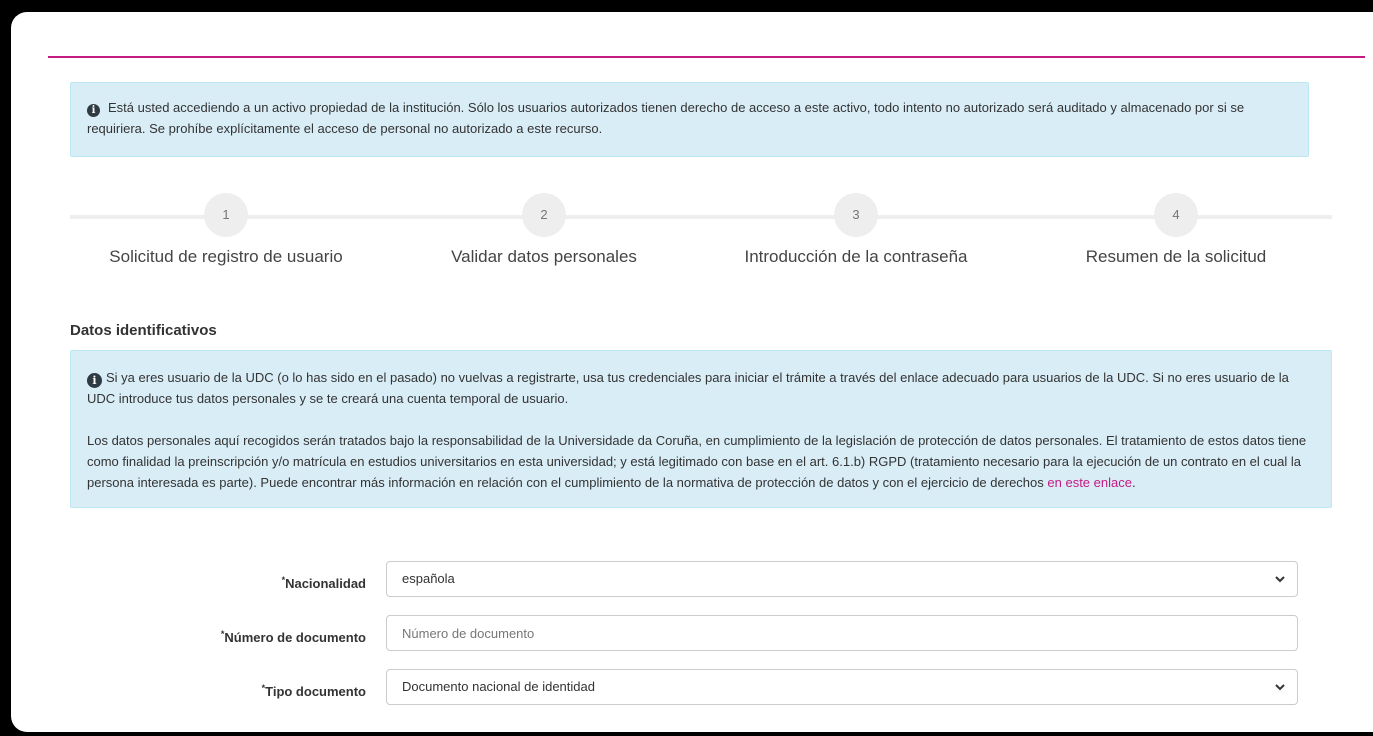 Image resolution: width=1373 pixels, height=736 pixels. I want to click on step-label: Resumen de la solicitud, so click(1176, 256).